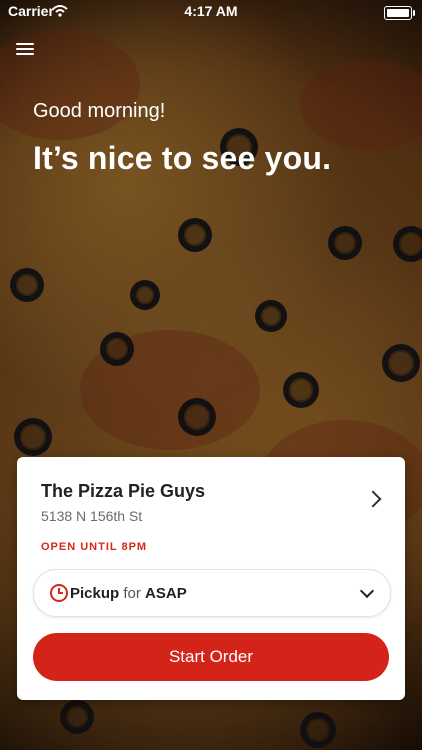 The image size is (422, 750). I want to click on status-bar: Carrier 4:17 AM, so click(211, 12).